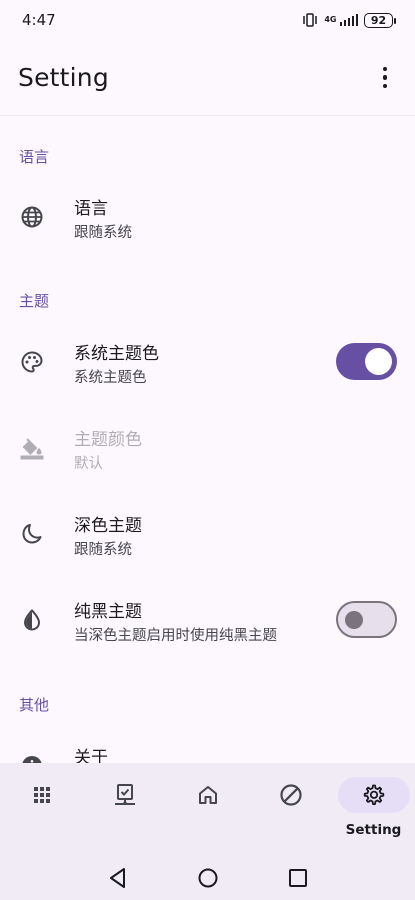  What do you see at coordinates (385, 78) in the screenshot?
I see `more-vert-icon` at bounding box center [385, 78].